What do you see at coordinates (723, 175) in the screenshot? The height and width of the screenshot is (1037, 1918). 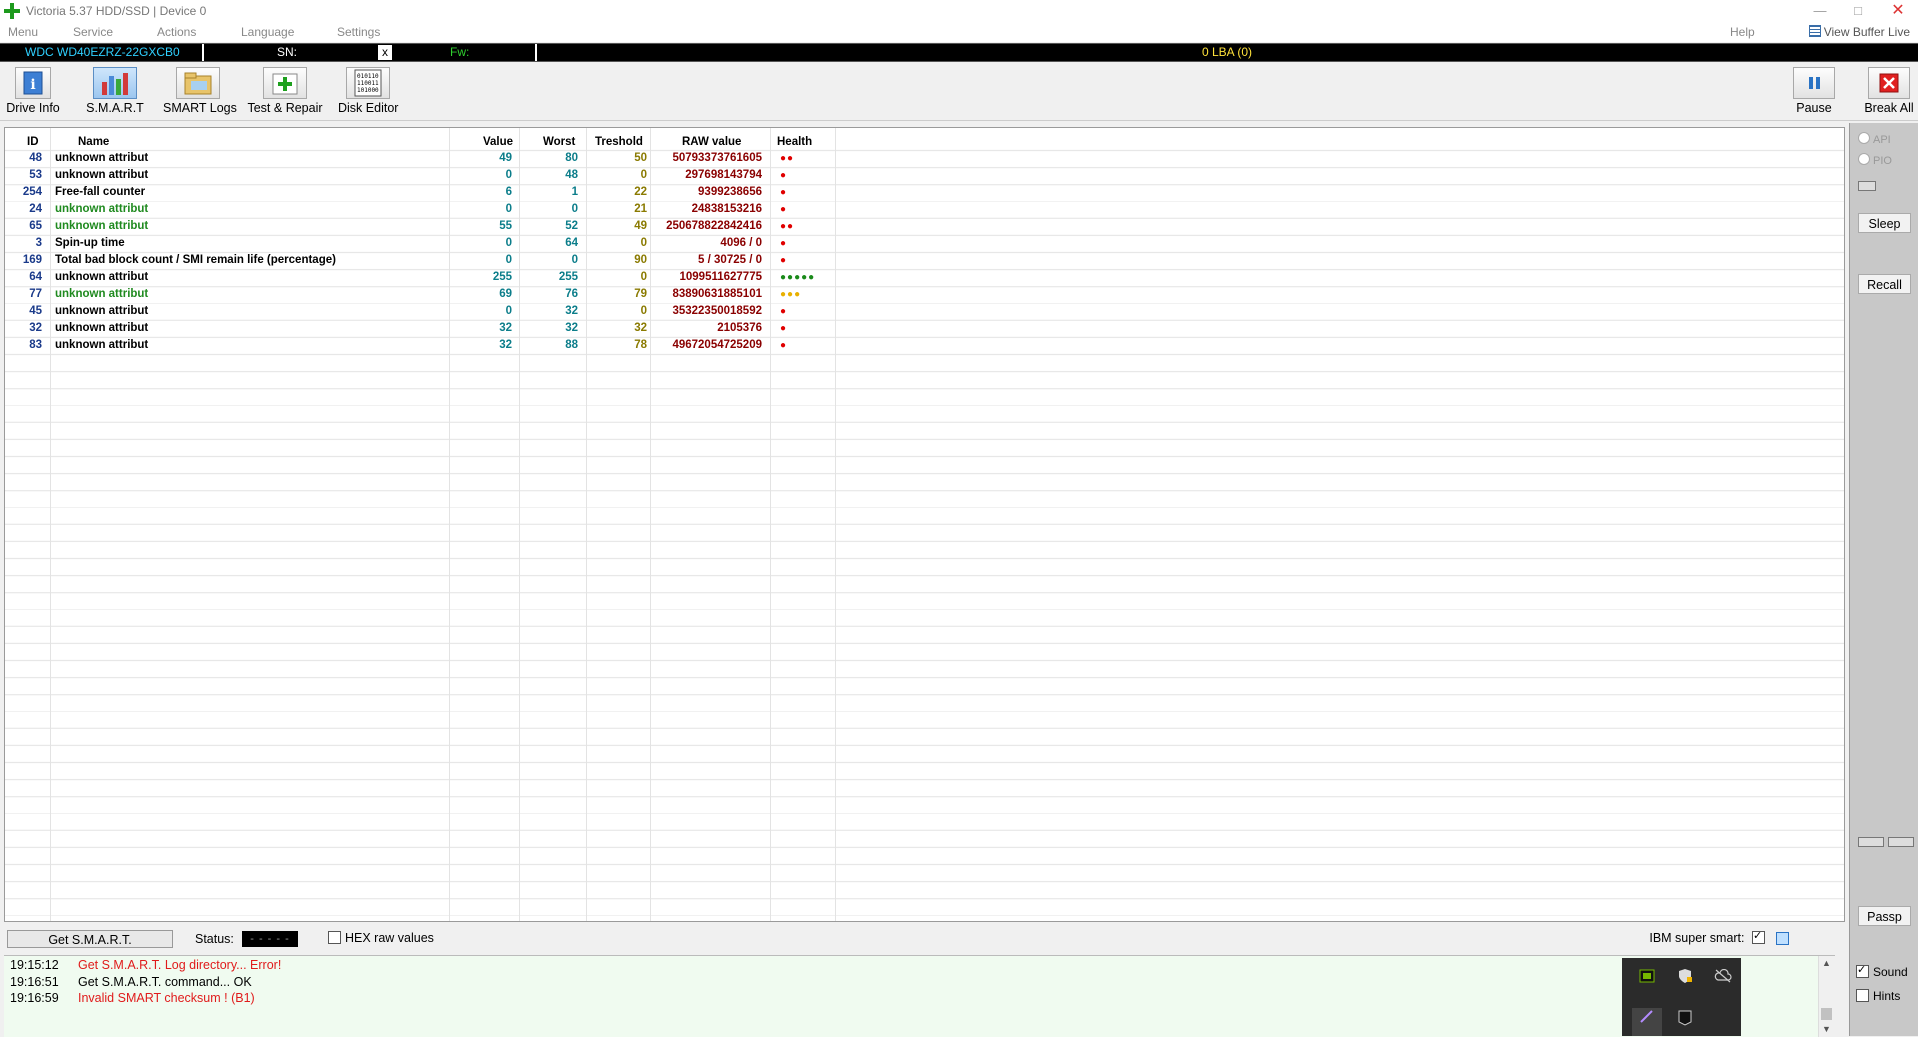 I see `cell-raw-value: 297698143794` at bounding box center [723, 175].